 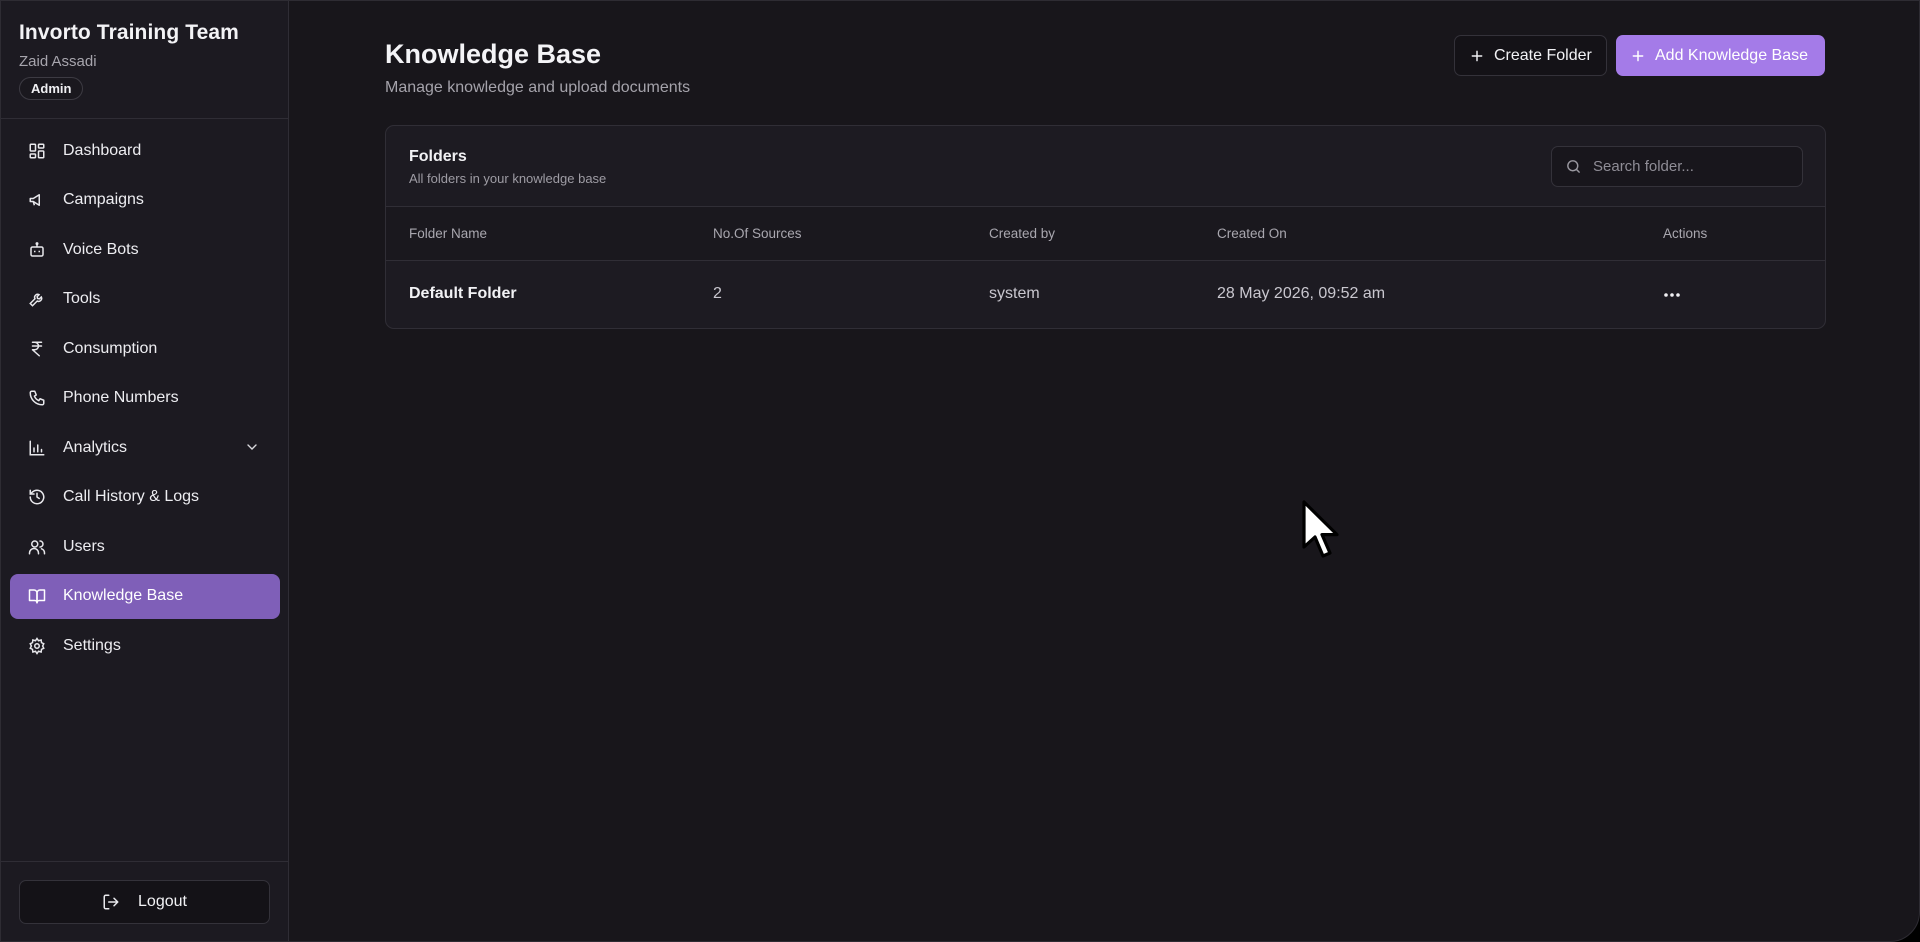 I want to click on mouse-cursor-icon, so click(x=1320, y=529).